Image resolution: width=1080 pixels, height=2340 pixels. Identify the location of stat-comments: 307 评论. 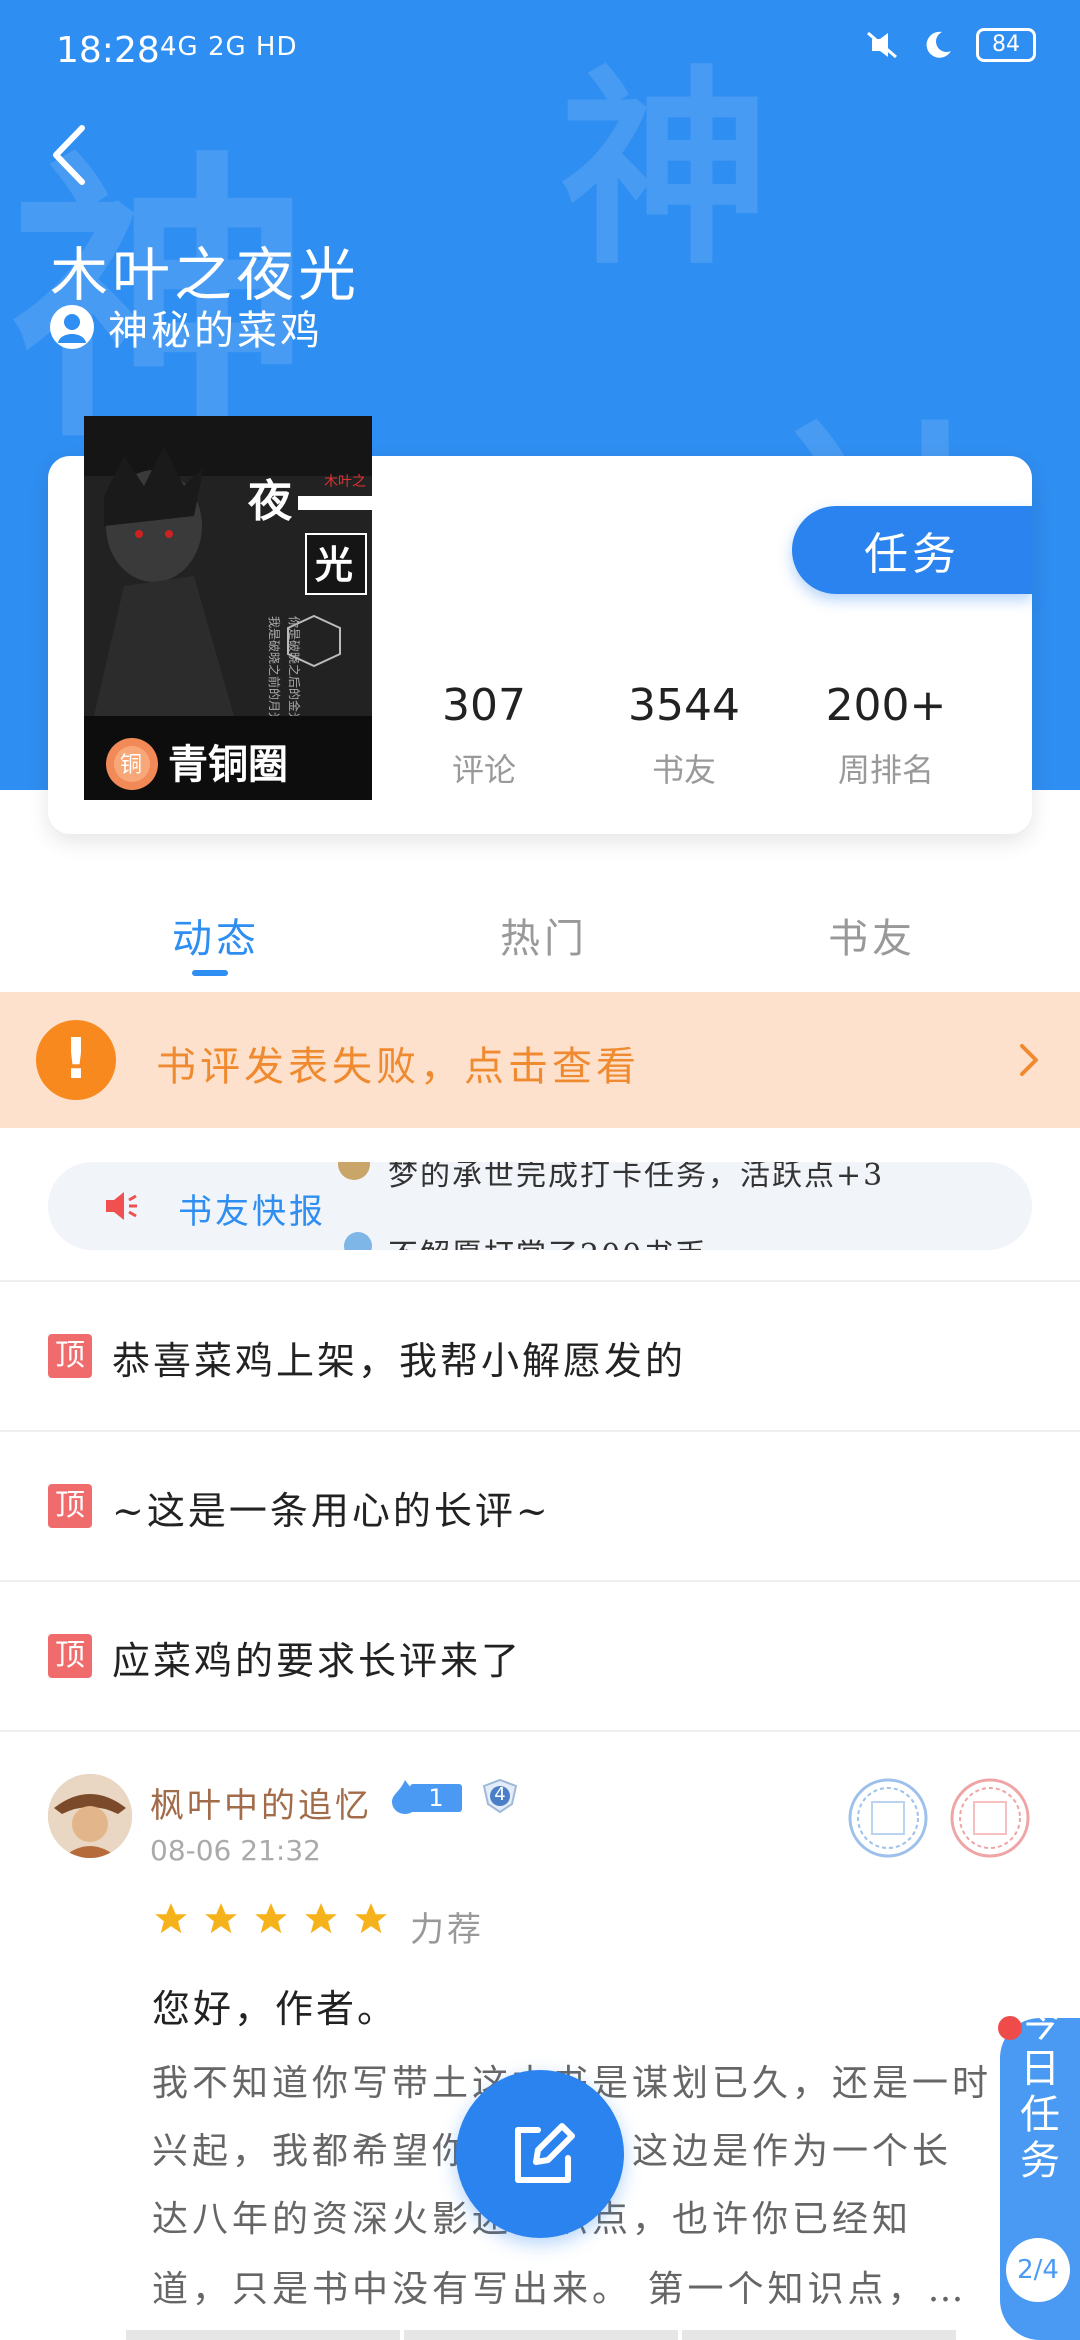
(484, 735).